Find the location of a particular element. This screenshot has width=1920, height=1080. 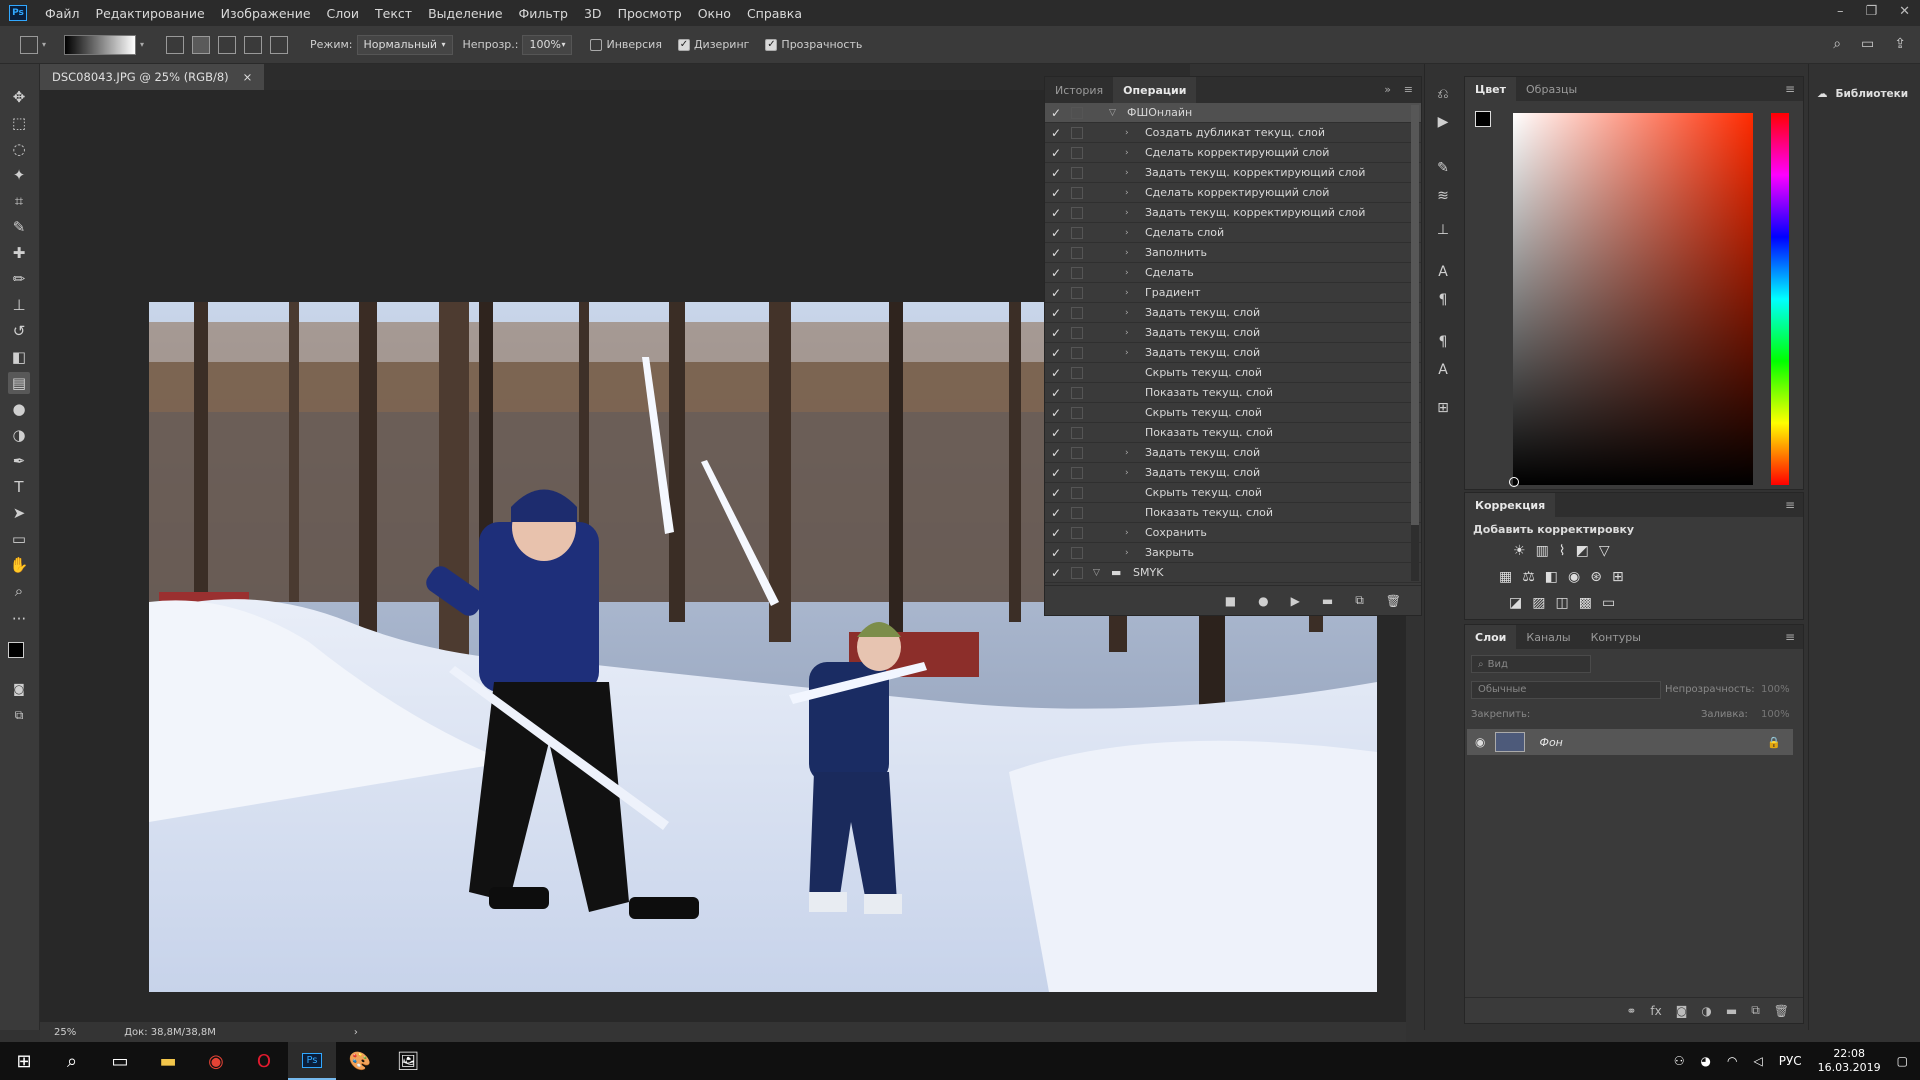

magic-wand-tool-icon: ✦ is located at coordinates (19, 175).